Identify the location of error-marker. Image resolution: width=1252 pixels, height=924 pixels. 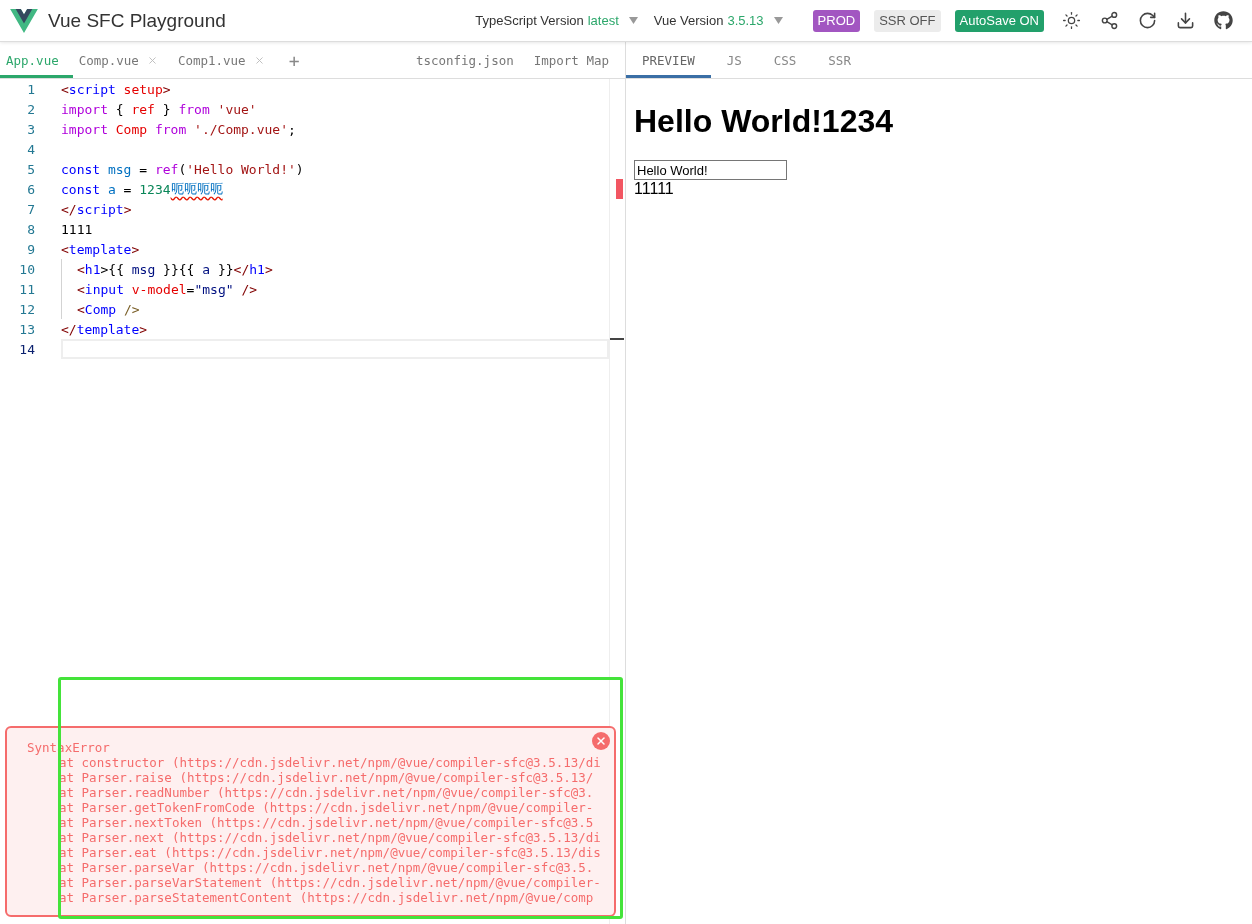
(619, 189).